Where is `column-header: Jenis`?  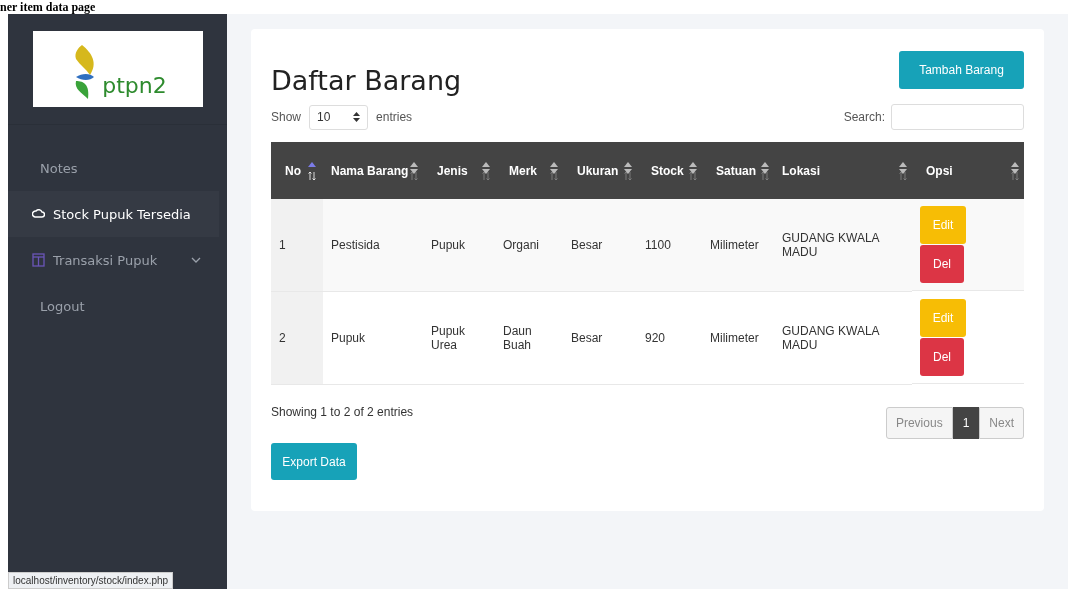 column-header: Jenis is located at coordinates (459, 170).